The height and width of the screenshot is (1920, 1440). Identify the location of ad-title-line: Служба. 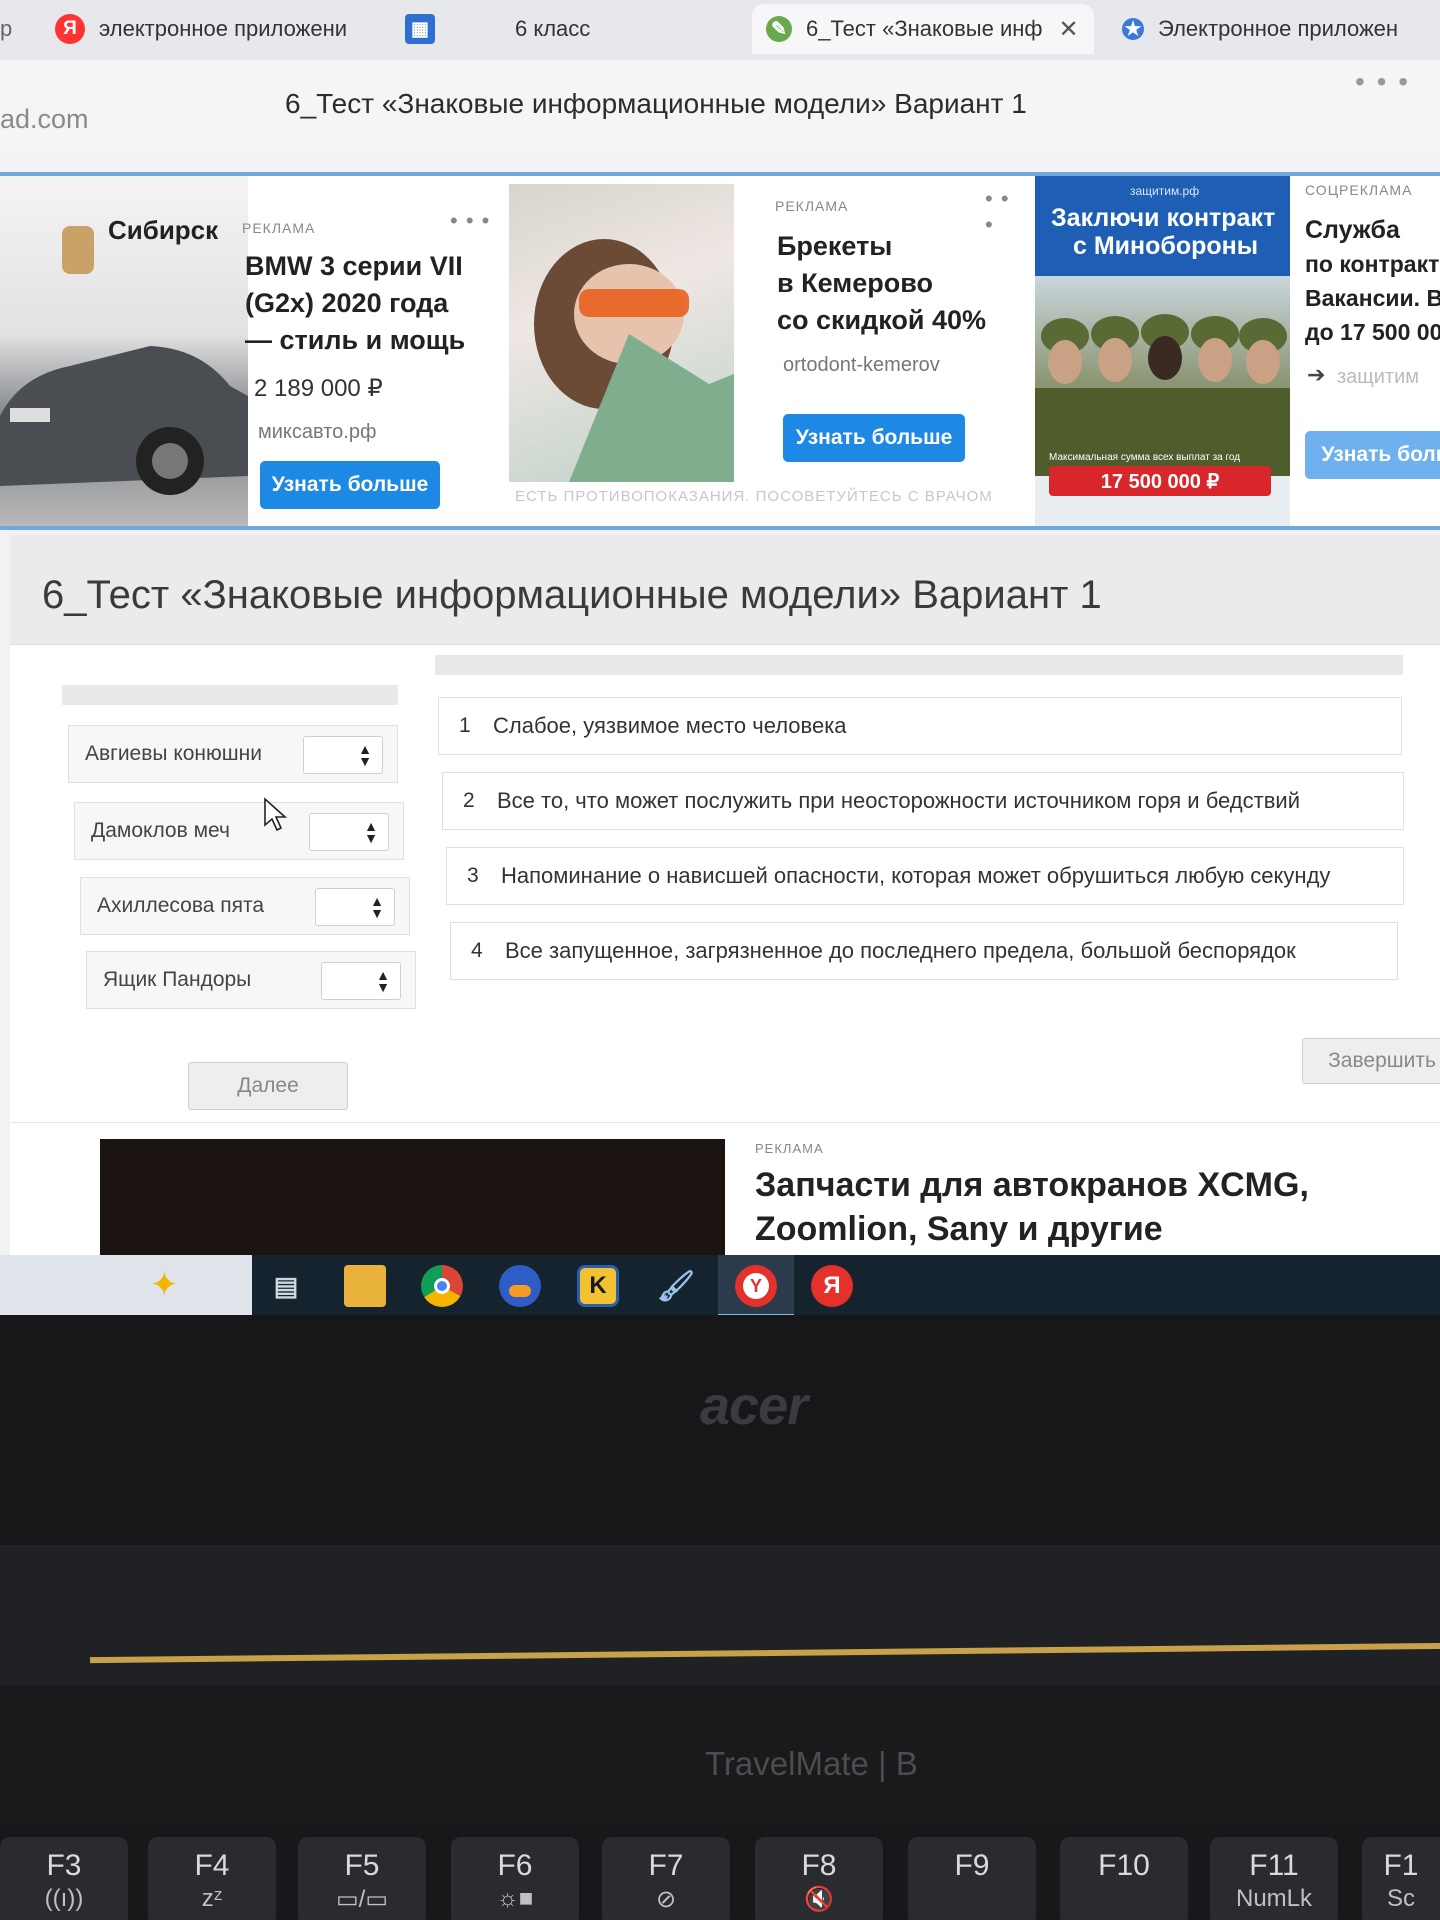
(1352, 230).